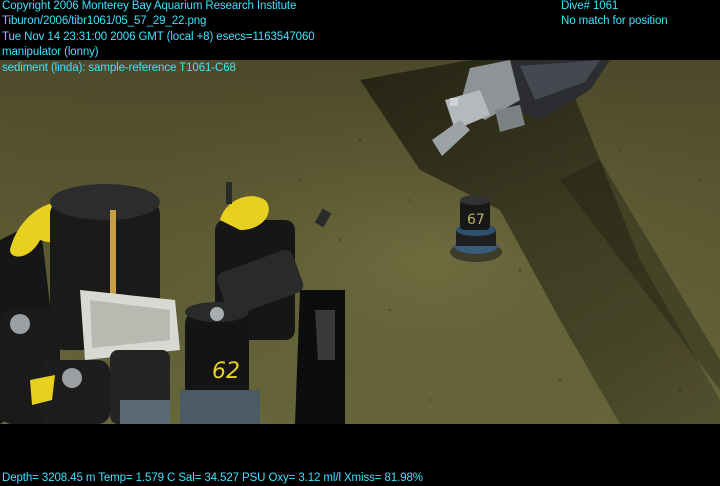 The image size is (720, 486). Describe the element at coordinates (590, 6) in the screenshot. I see `dive-number: Dive# 1061` at that location.